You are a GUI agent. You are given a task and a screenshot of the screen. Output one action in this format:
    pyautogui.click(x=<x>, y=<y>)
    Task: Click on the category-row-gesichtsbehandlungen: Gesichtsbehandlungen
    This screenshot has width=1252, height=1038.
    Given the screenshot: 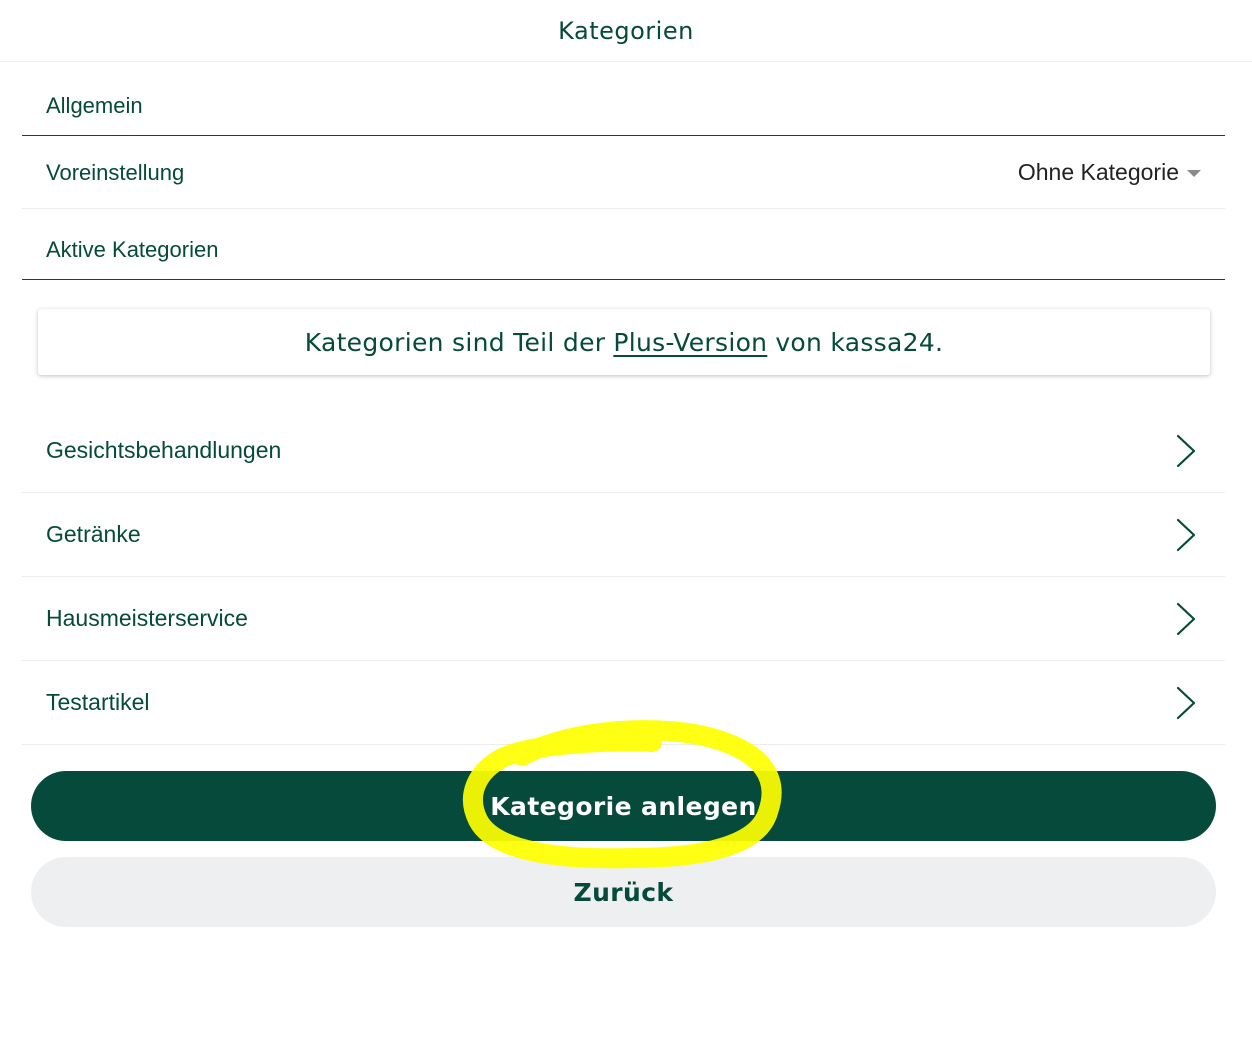 What is the action you would take?
    pyautogui.click(x=623, y=451)
    